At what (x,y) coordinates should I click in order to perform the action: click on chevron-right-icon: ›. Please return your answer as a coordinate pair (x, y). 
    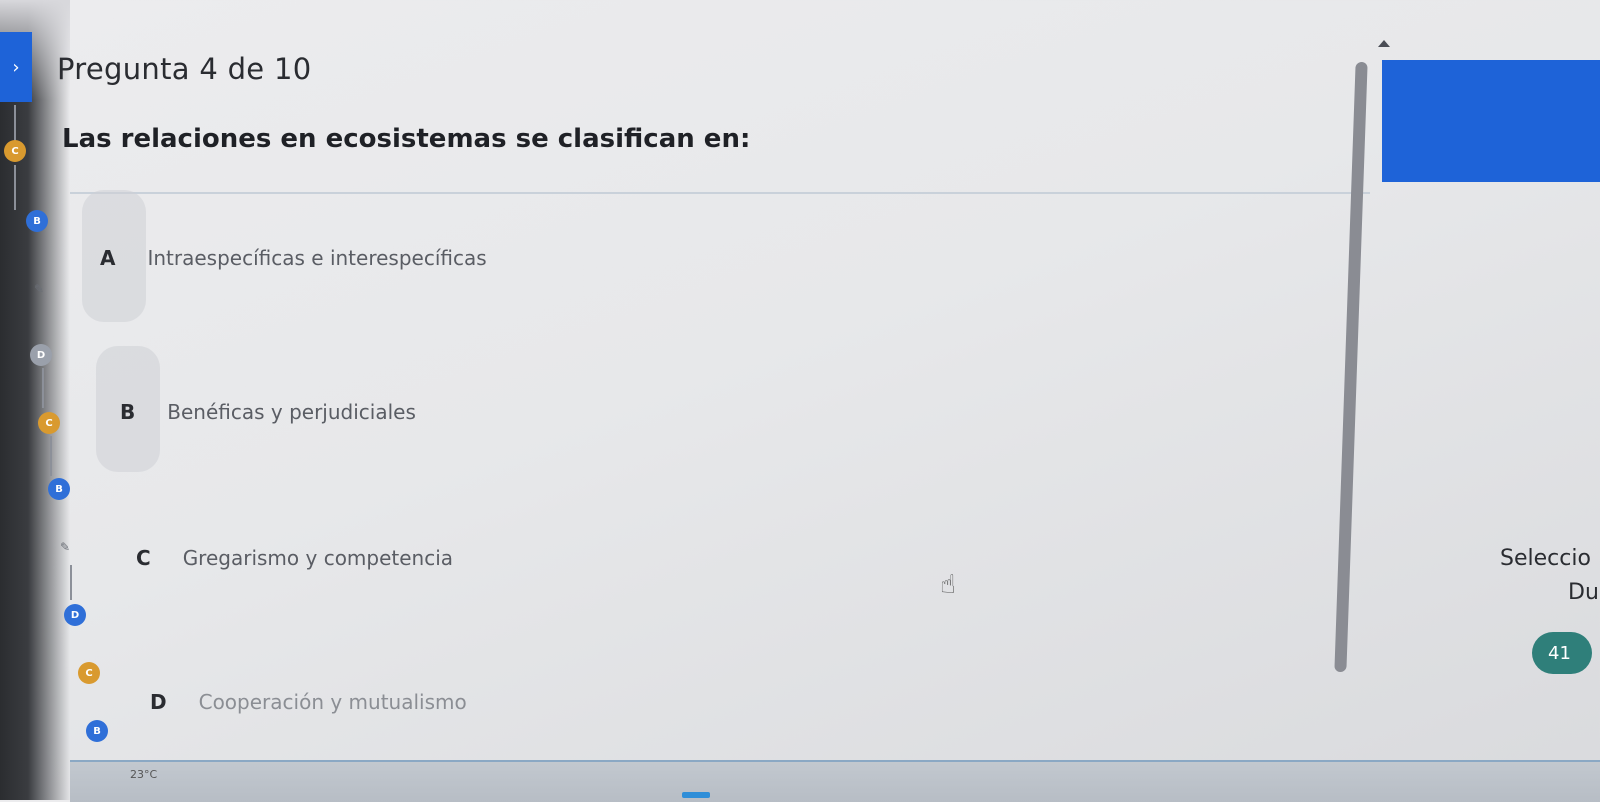
    Looking at the image, I should click on (16, 67).